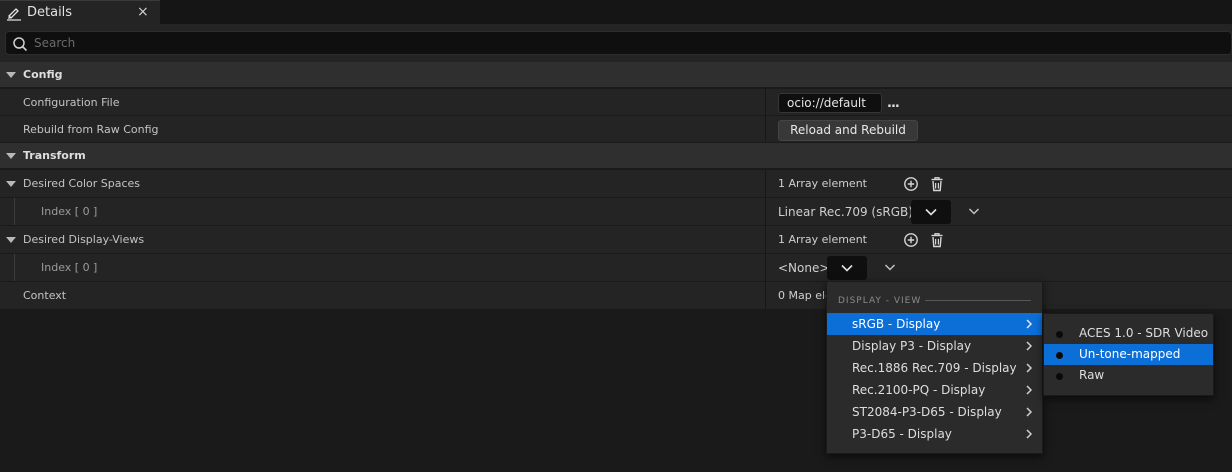 This screenshot has width=1232, height=472. I want to click on menu-item-srgb-display: sRGB - Display, so click(934, 324).